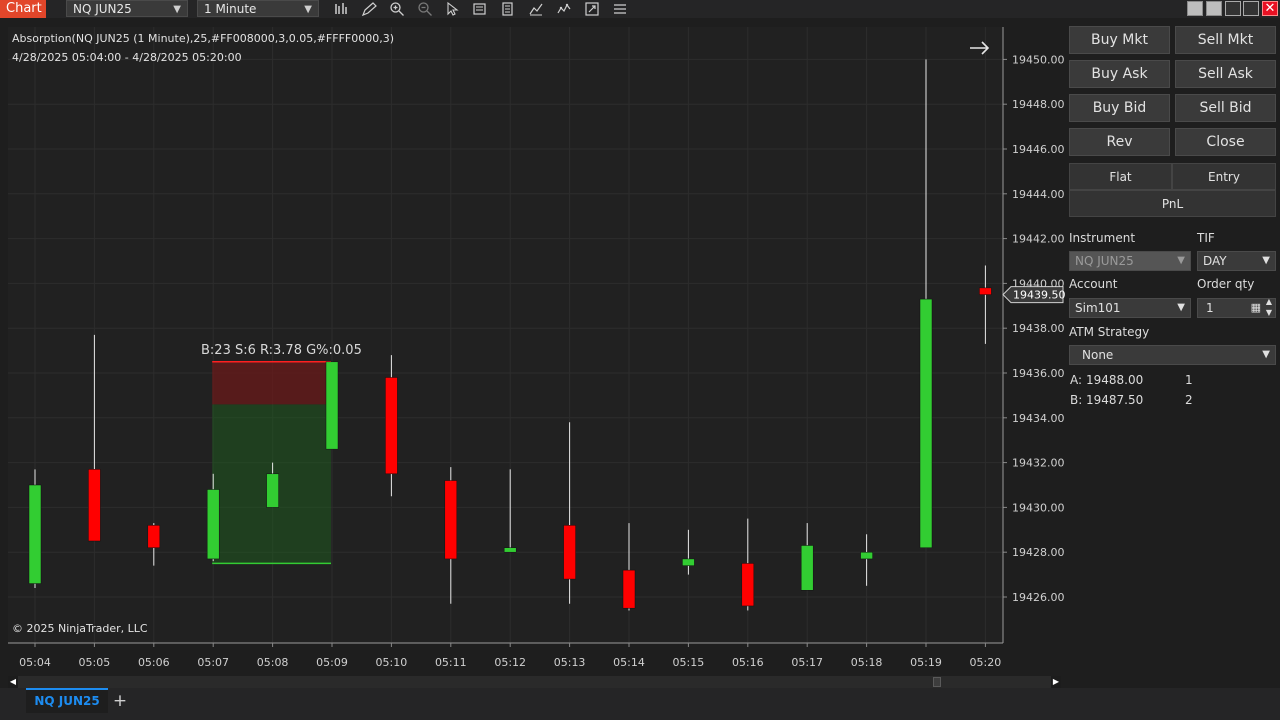  What do you see at coordinates (867, 662) in the screenshot?
I see `time-tick-label: 05:18` at bounding box center [867, 662].